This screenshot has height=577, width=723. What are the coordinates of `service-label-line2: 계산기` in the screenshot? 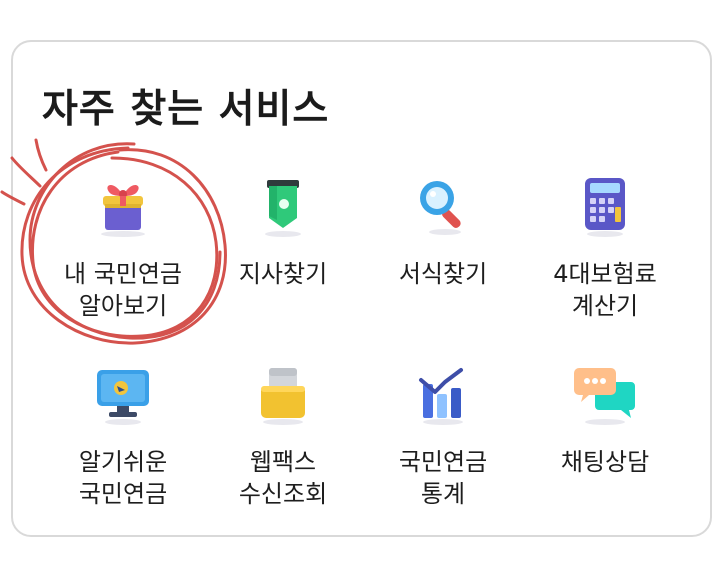 It's located at (605, 306).